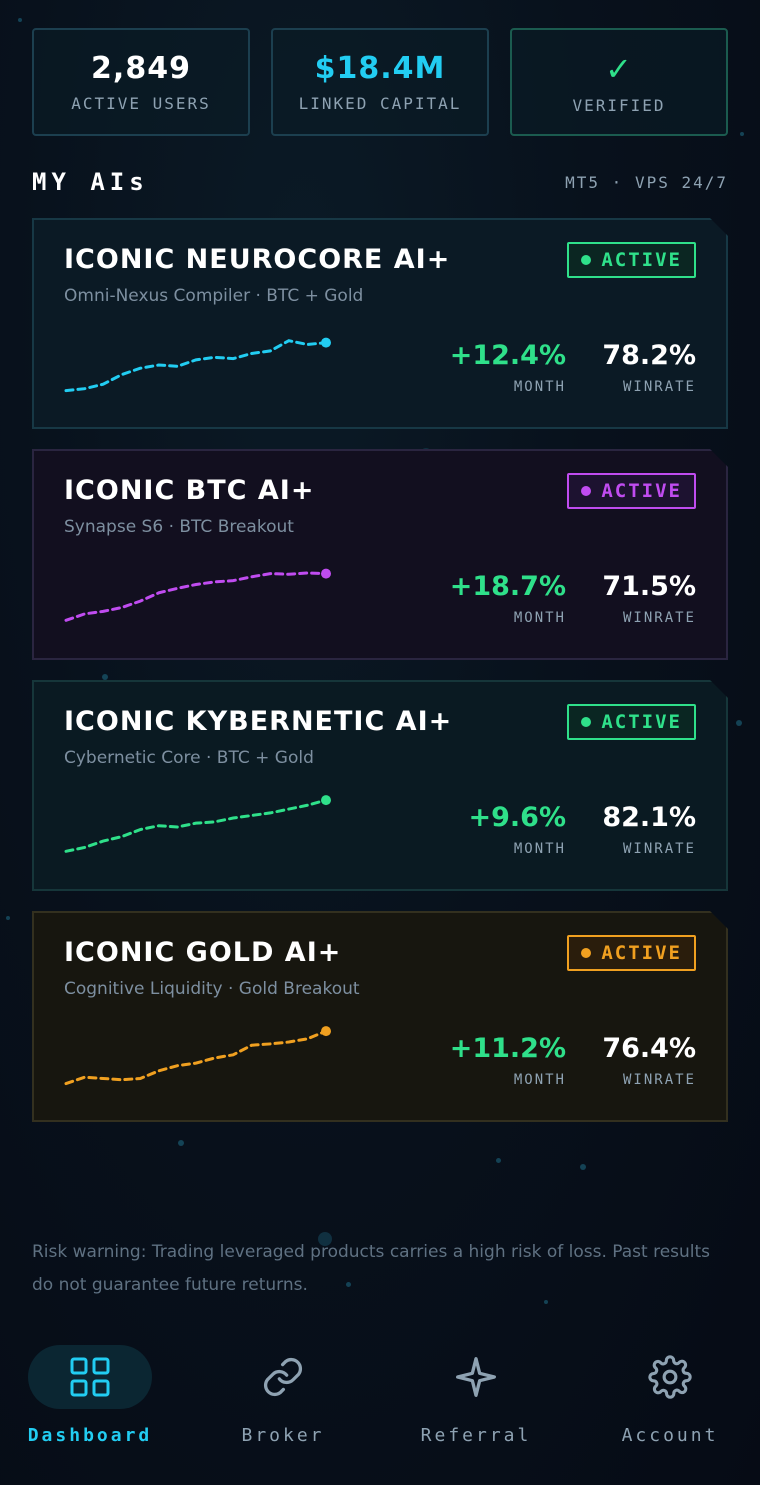 This screenshot has width=760, height=1485. Describe the element at coordinates (649, 586) in the screenshot. I see `metric-winrate-value: 71.5%` at that location.